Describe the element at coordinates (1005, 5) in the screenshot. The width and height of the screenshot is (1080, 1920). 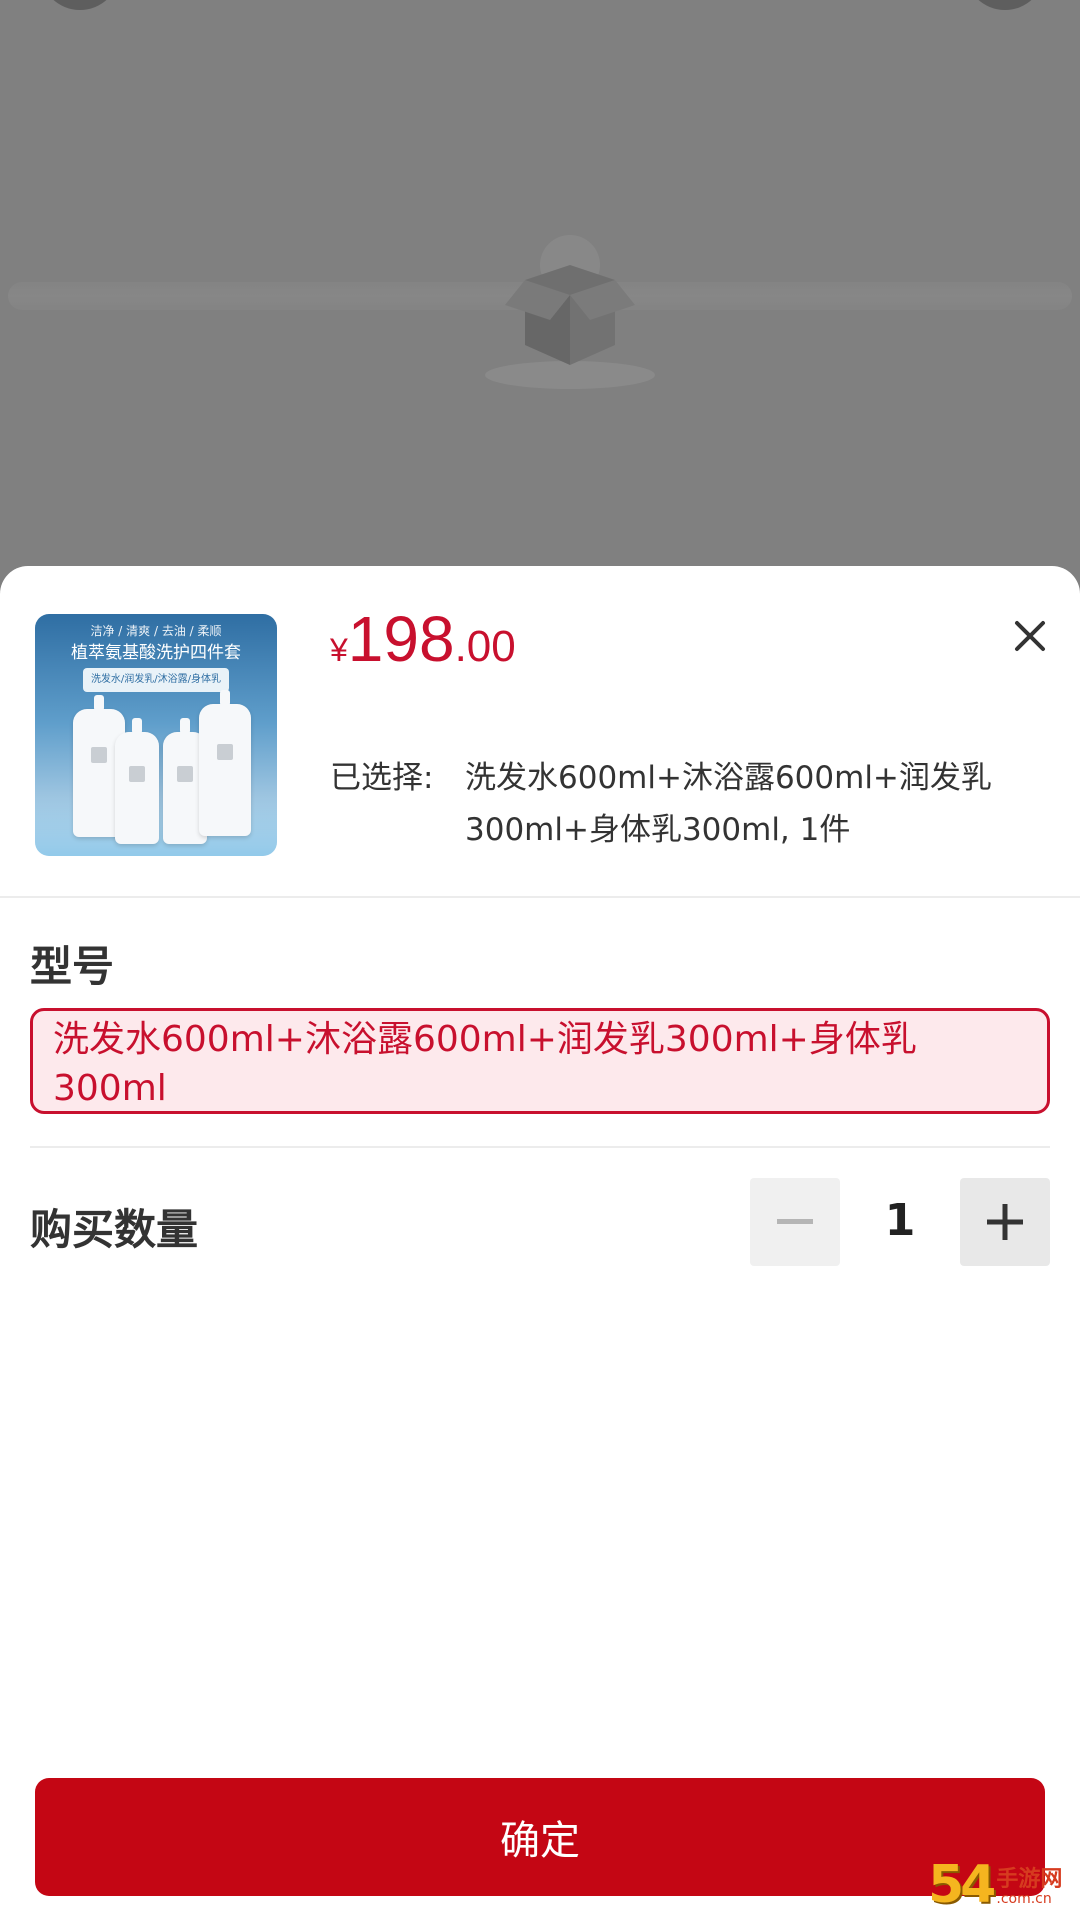
I see `menu-button-shadow` at that location.